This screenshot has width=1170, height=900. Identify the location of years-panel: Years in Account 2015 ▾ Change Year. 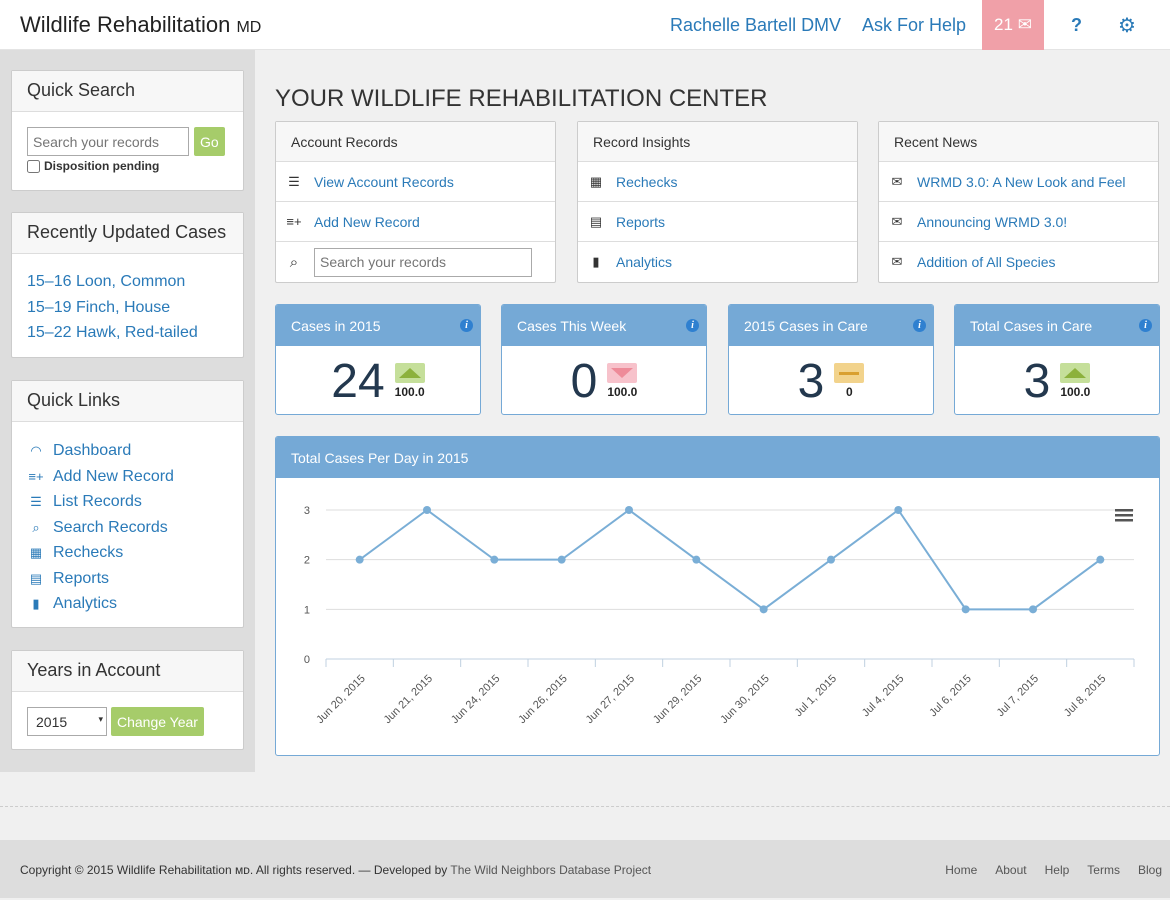
(127, 700).